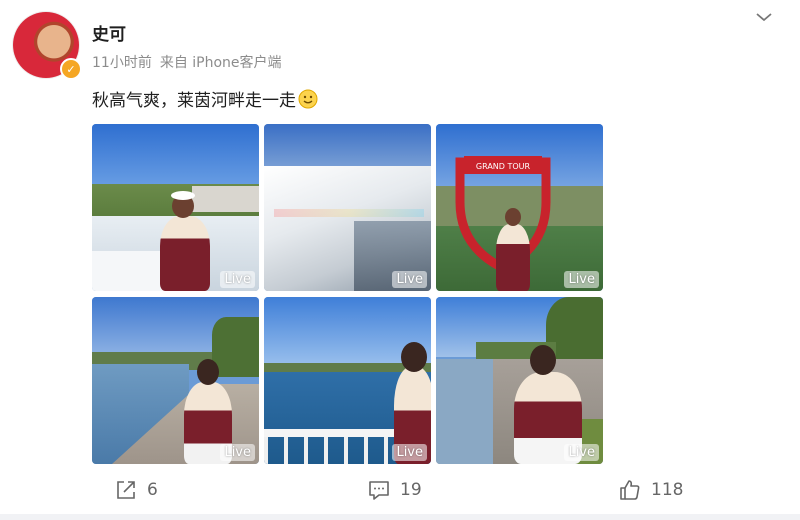 This screenshot has height=520, width=800. What do you see at coordinates (519, 207) in the screenshot?
I see `photo-3: GRAND TOUR Live` at bounding box center [519, 207].